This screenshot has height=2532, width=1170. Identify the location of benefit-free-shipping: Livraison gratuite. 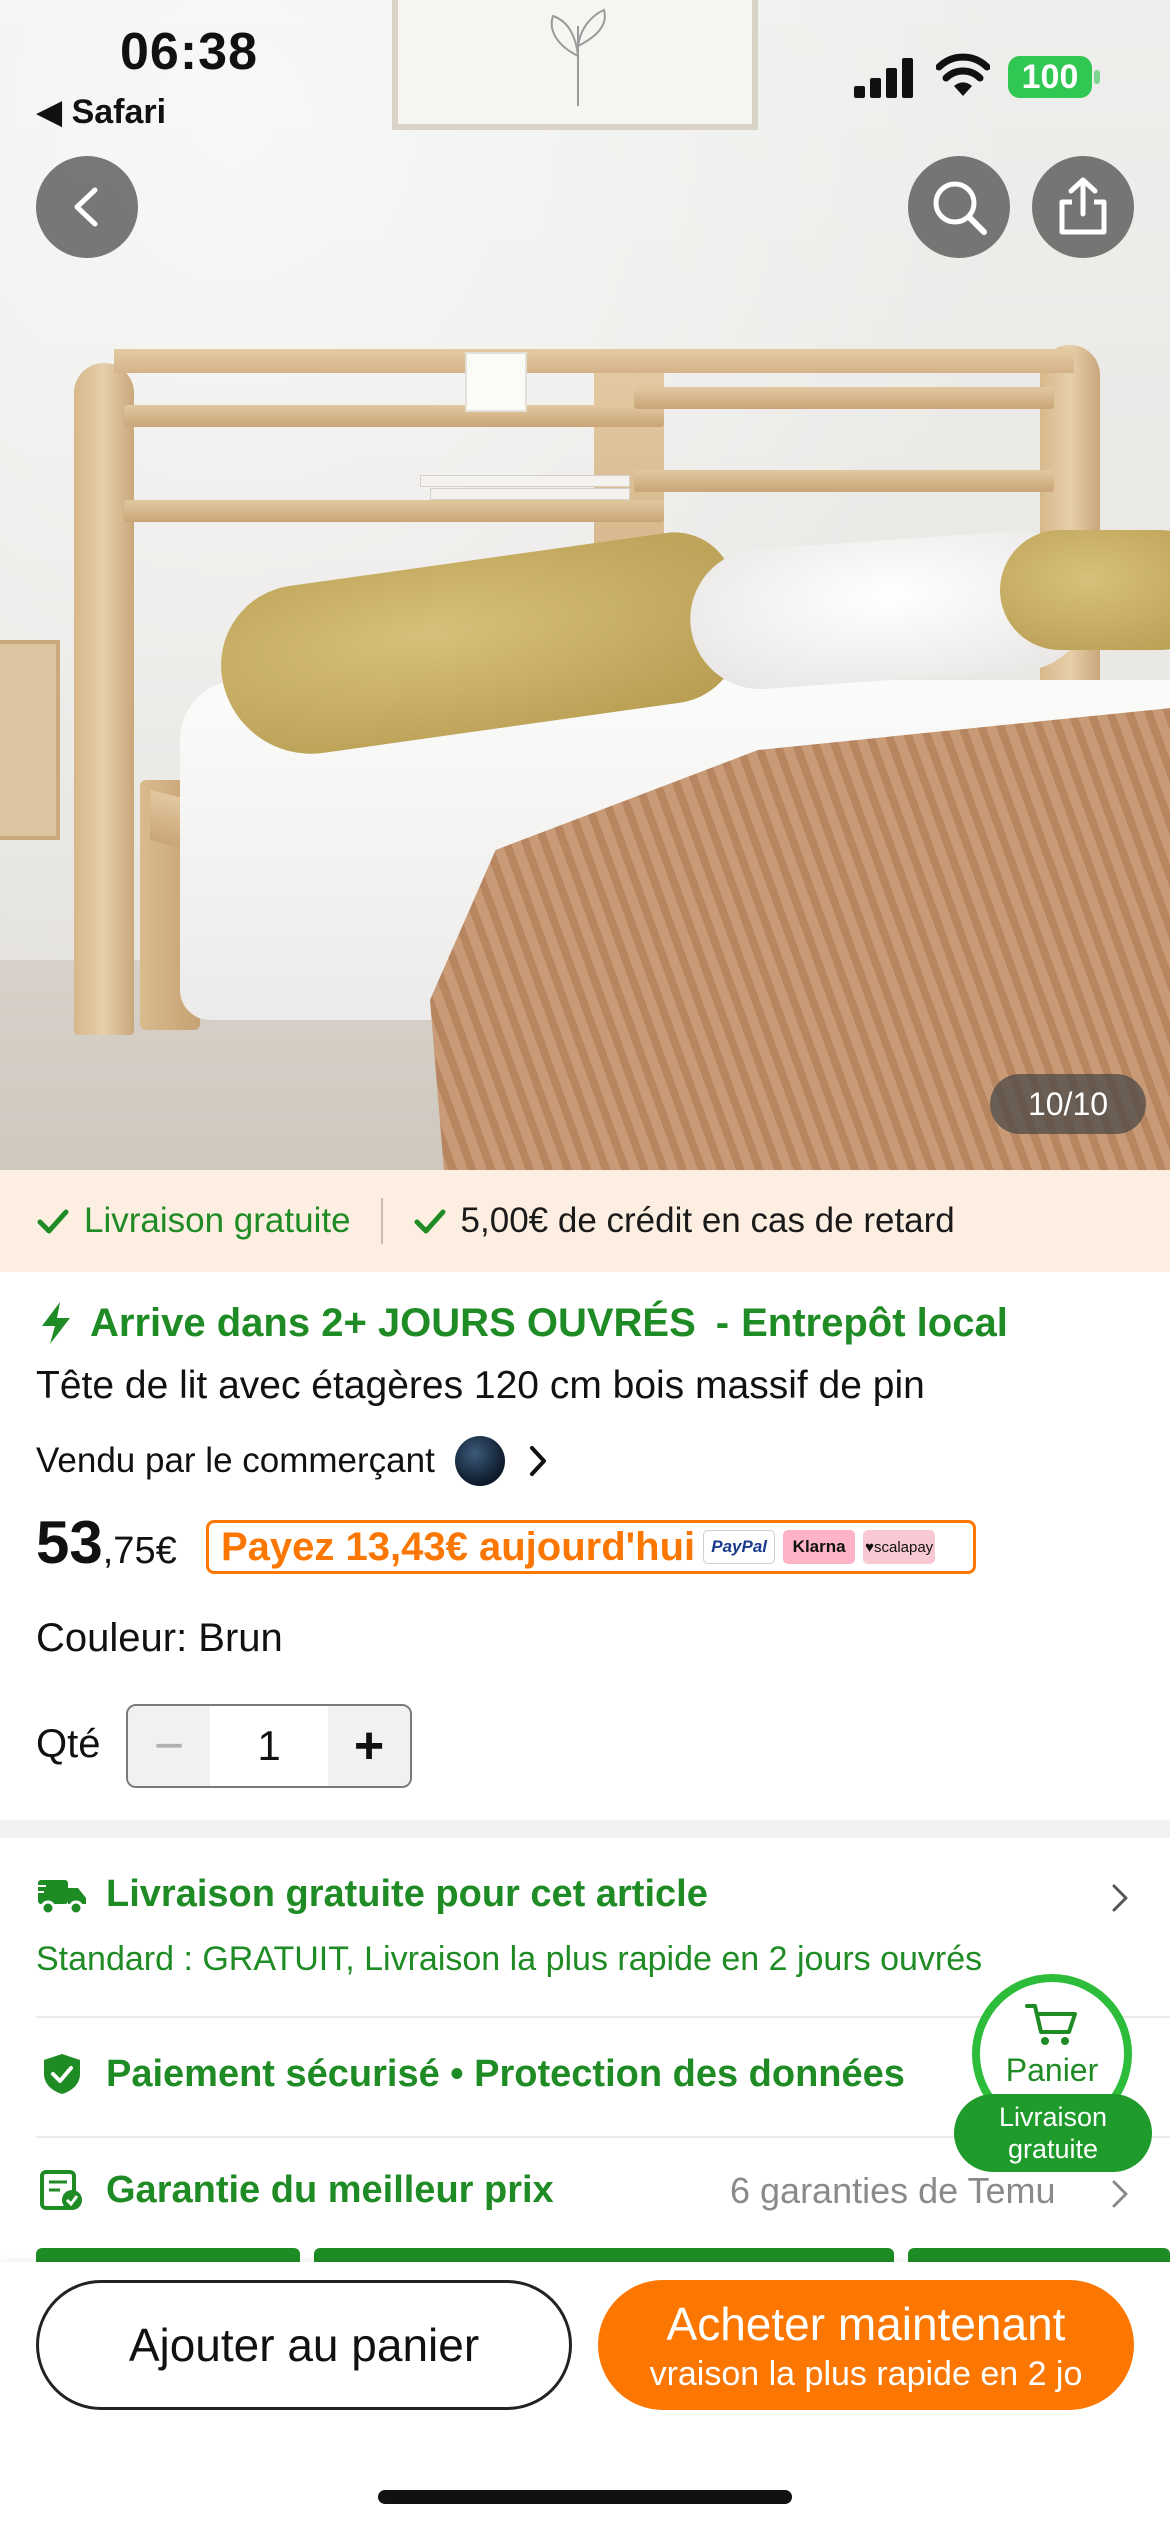
(175, 1221).